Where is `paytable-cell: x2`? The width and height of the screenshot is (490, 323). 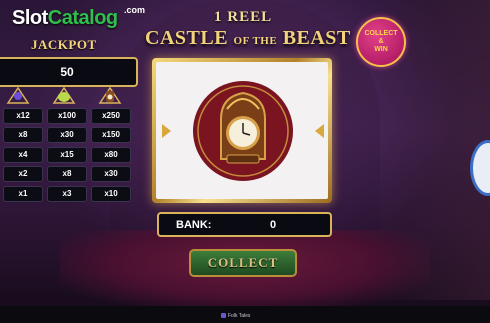 paytable-cell: x2 is located at coordinates (23, 174).